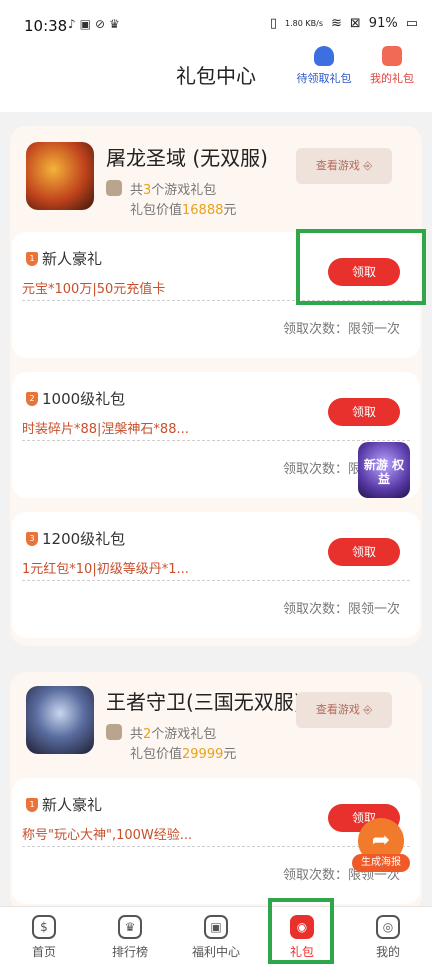  I want to click on tab-ranking: ♛ 排行榜, so click(130, 937).